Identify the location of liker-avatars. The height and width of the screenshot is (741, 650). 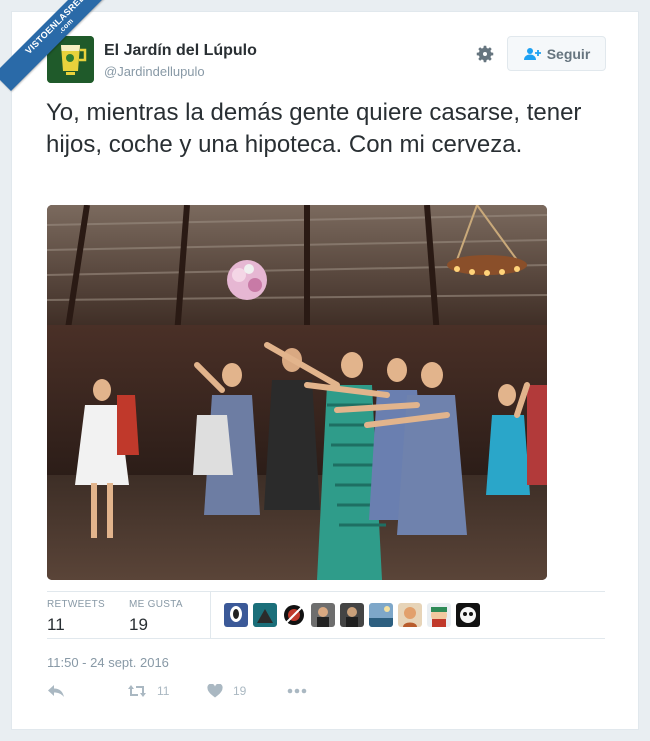
(352, 615).